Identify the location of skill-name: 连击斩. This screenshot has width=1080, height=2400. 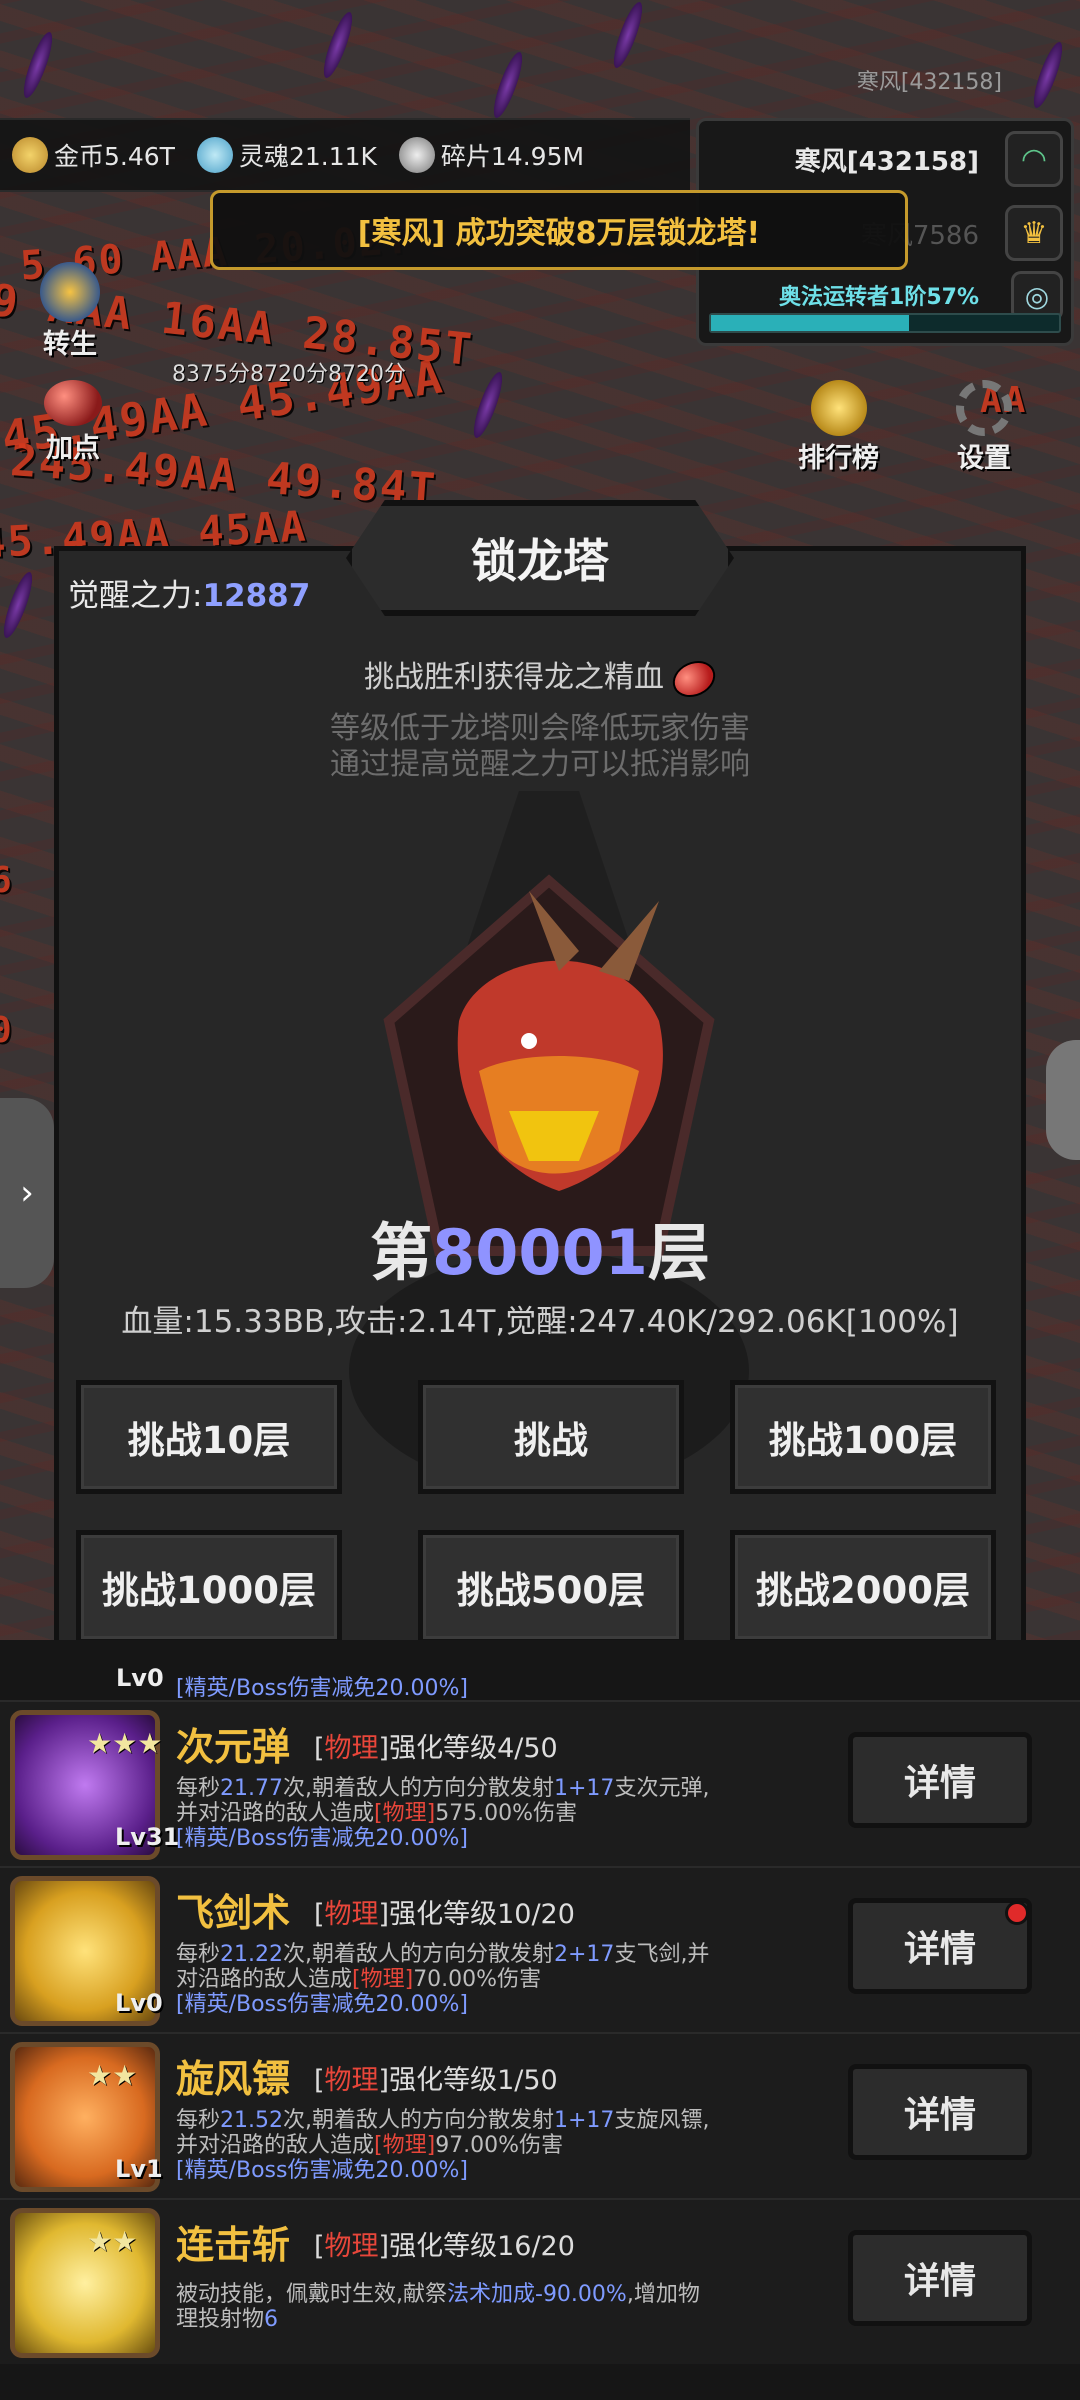
(233, 2245).